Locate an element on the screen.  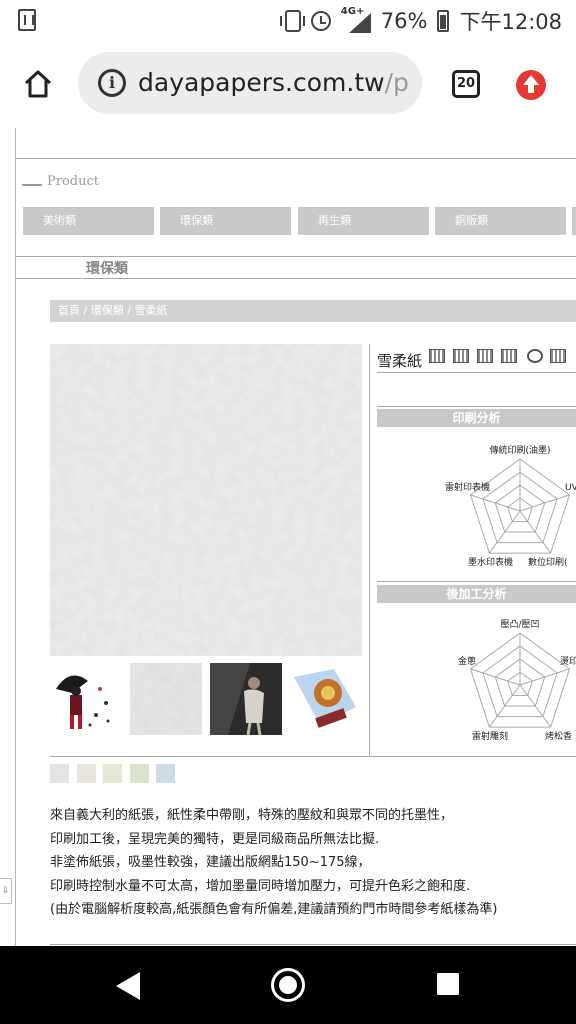
address-bar: i dayapapers.com.tw/pro is located at coordinates (250, 83).